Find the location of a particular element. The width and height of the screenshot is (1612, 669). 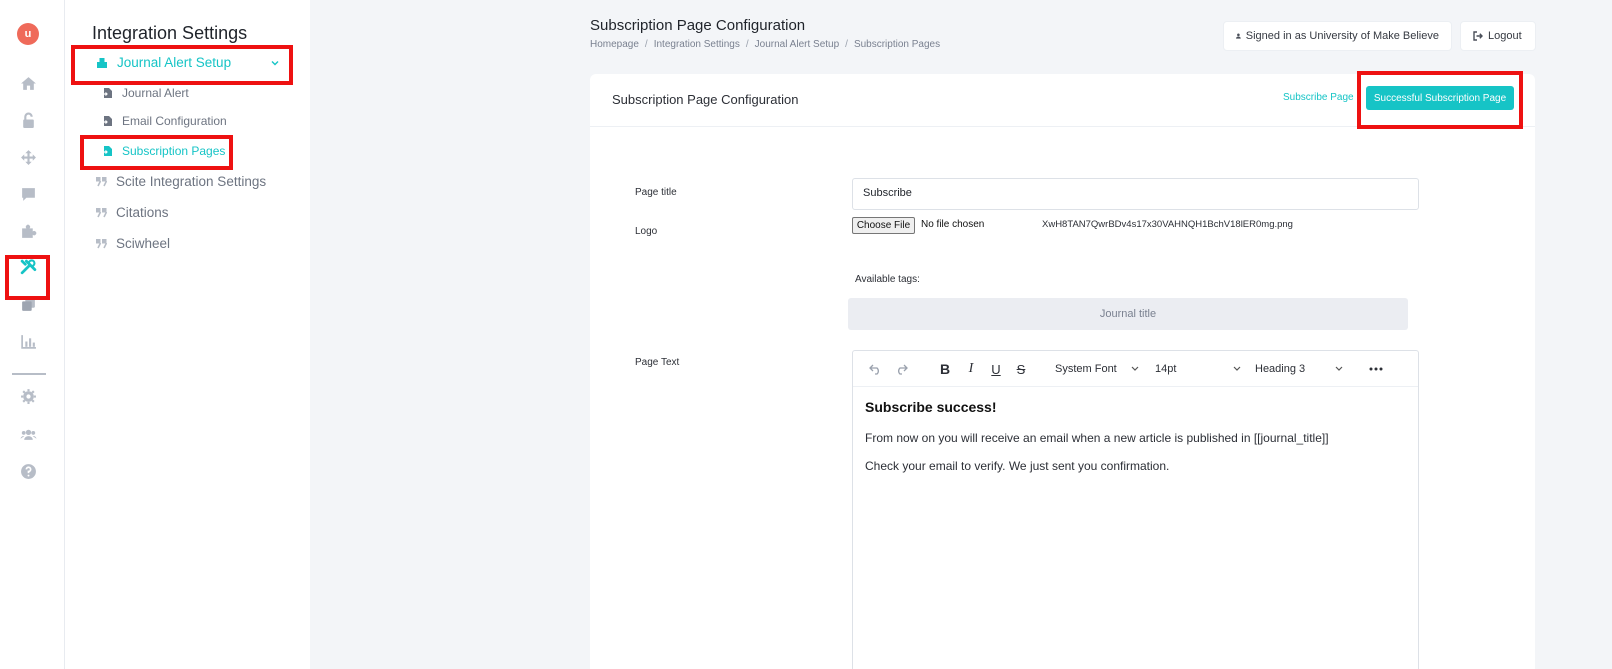

subscribe-page-link: Subscribe Page is located at coordinates (1318, 97).